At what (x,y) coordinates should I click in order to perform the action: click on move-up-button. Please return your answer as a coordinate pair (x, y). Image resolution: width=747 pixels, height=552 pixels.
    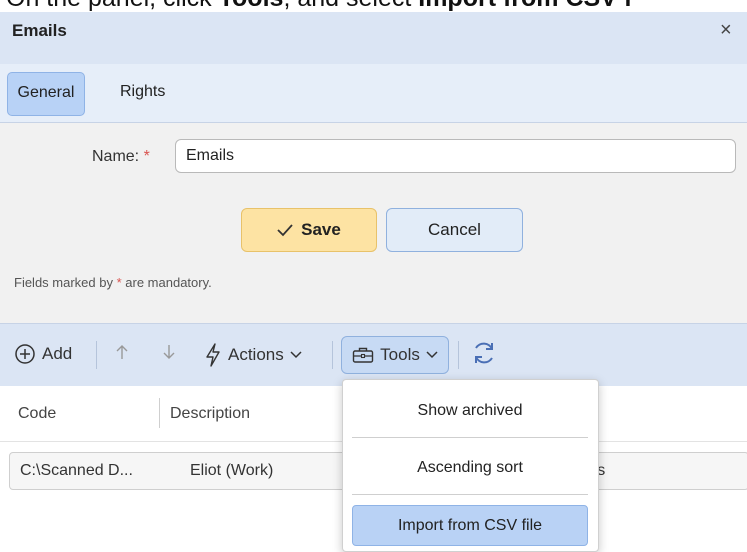
    Looking at the image, I should click on (122, 352).